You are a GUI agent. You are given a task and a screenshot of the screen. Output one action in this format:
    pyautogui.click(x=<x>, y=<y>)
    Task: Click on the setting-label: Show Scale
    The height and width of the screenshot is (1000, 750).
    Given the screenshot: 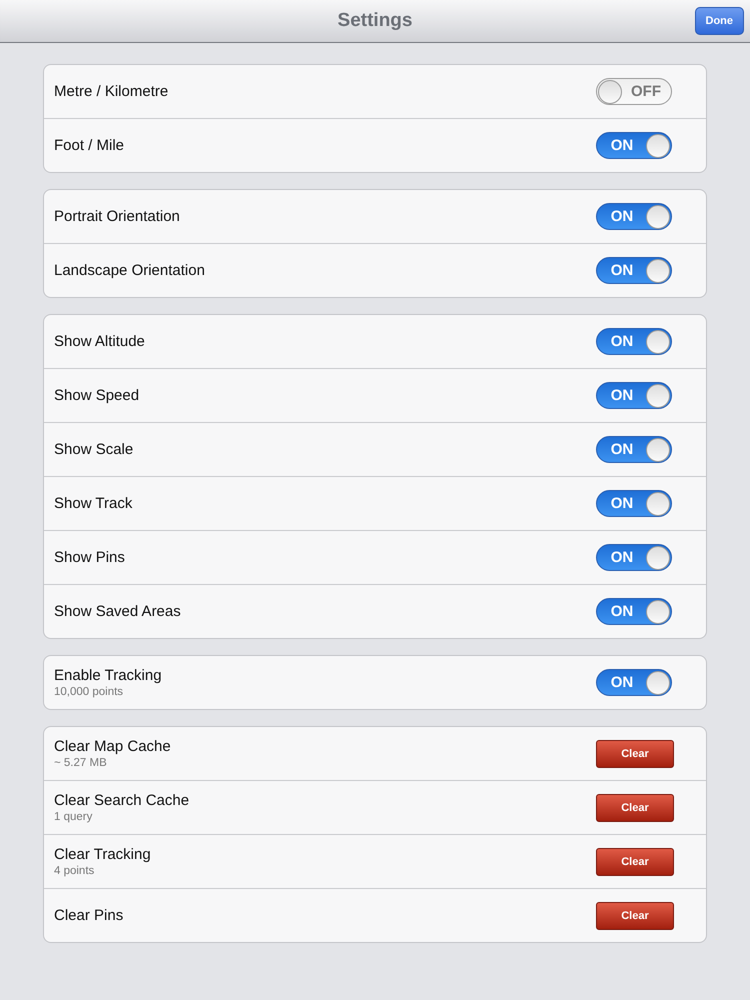 What is the action you would take?
    pyautogui.click(x=94, y=449)
    